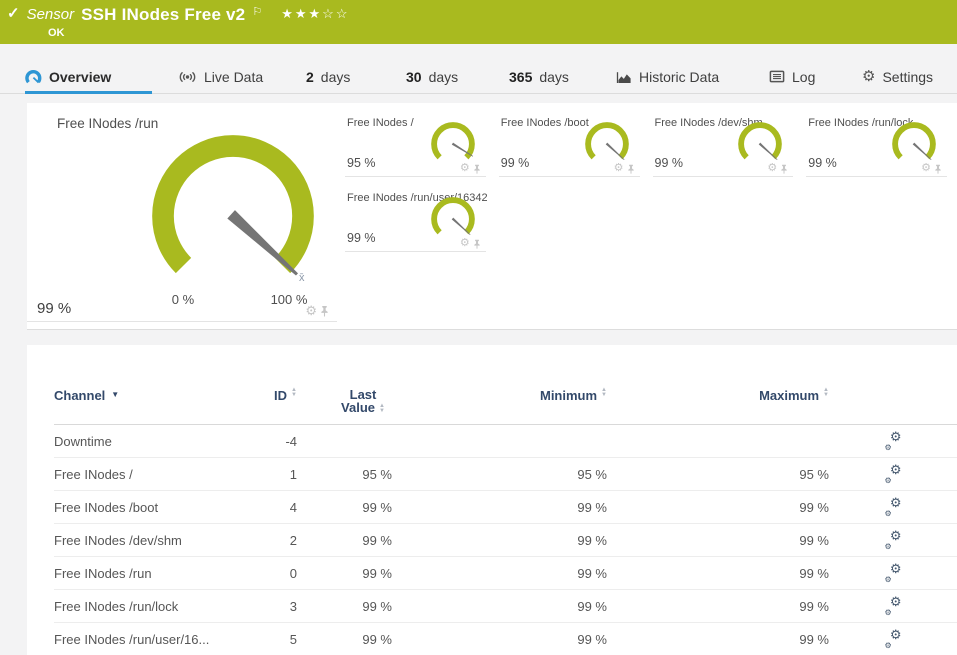 The width and height of the screenshot is (957, 655). I want to click on tab-label: Overview, so click(80, 76).